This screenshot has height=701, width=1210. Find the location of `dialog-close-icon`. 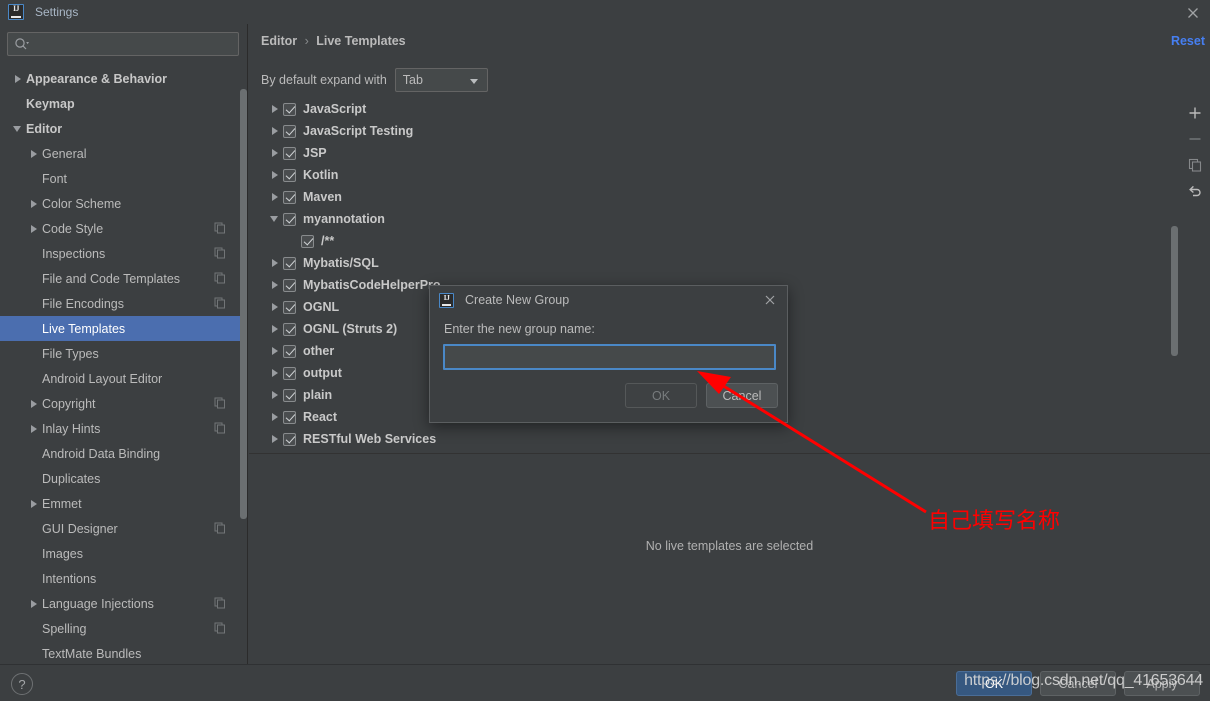

dialog-close-icon is located at coordinates (770, 300).